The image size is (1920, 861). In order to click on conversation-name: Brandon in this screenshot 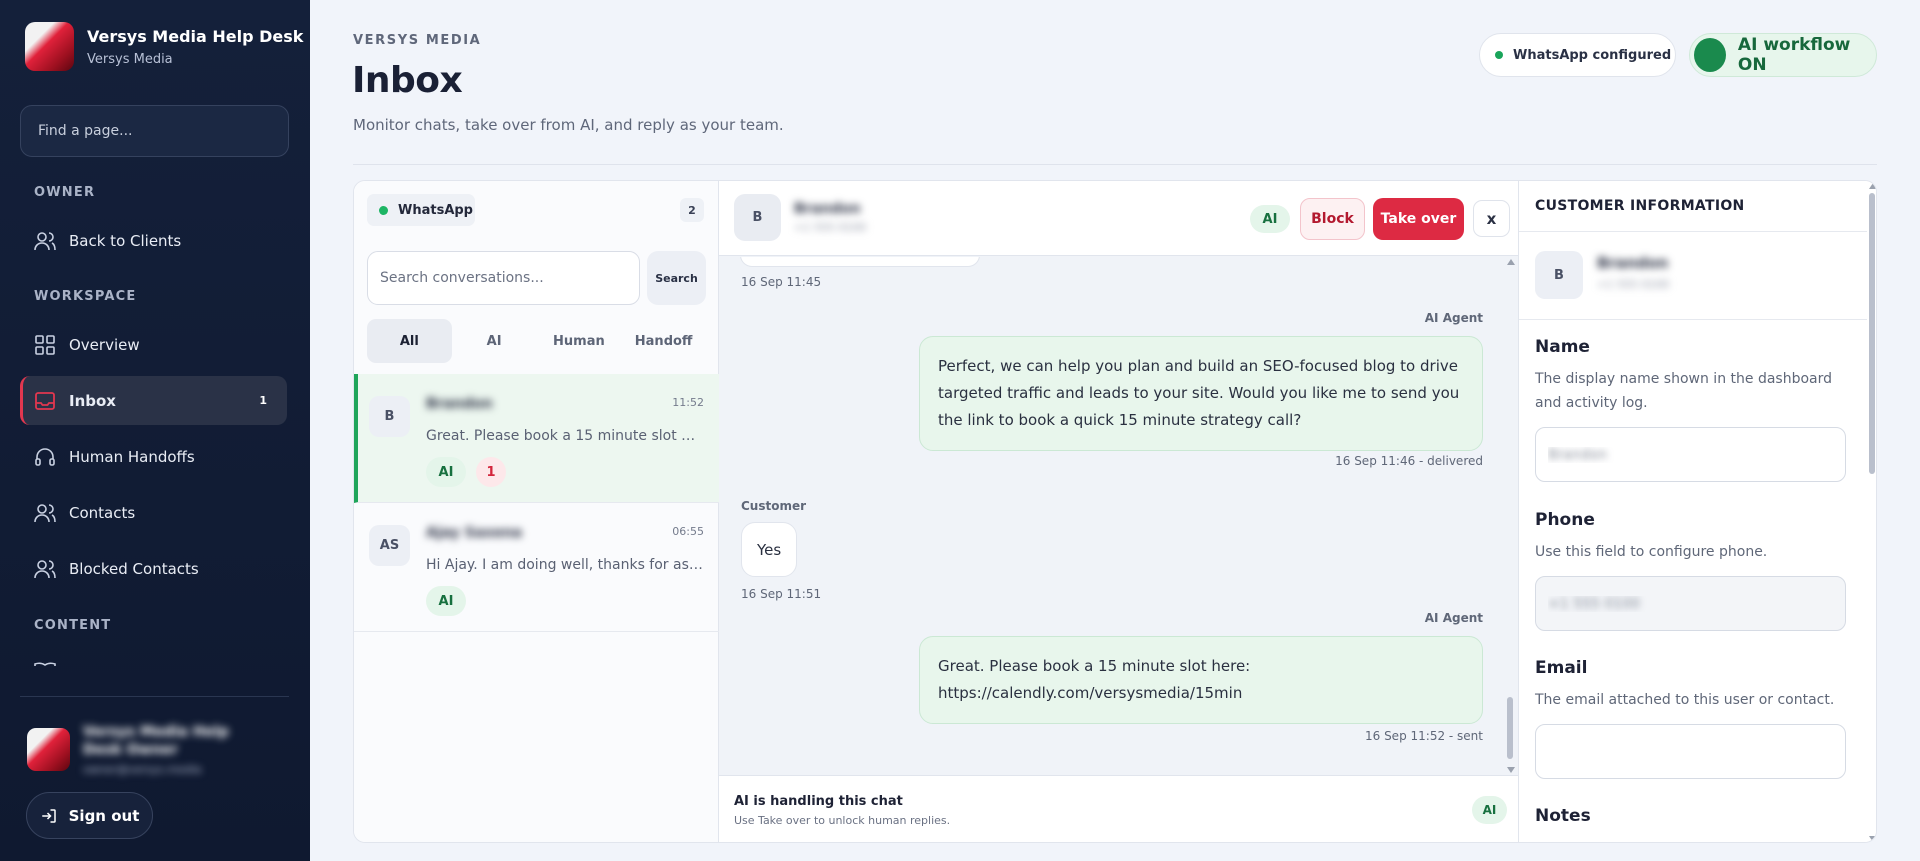, I will do `click(459, 404)`.